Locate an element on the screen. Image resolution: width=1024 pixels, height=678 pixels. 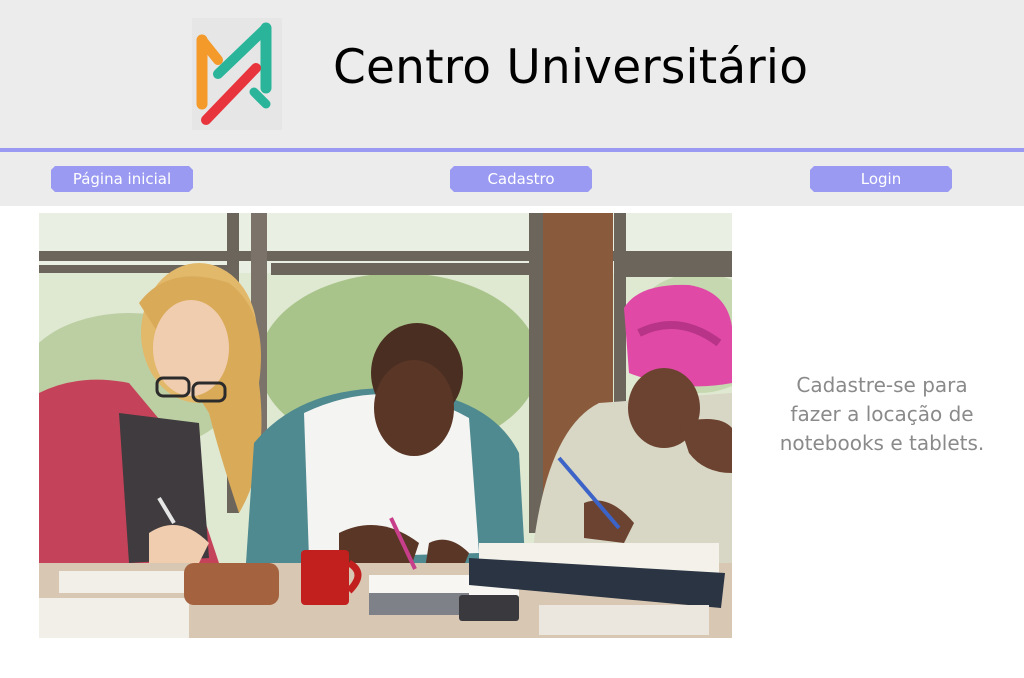
nav-signup-button: Cadastro is located at coordinates (521, 179).